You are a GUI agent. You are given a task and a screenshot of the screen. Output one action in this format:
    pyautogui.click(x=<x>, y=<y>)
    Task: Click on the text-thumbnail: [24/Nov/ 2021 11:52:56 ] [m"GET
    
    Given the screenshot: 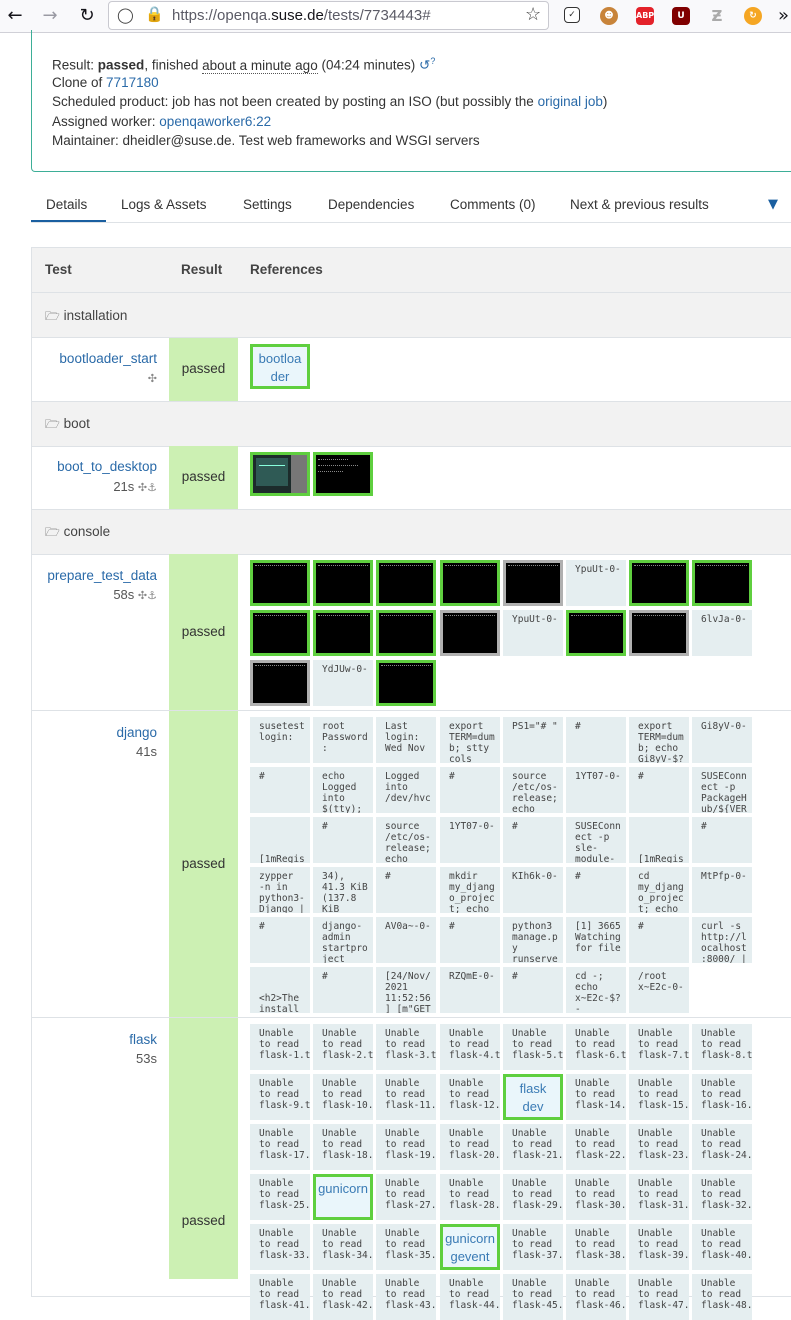 What is the action you would take?
    pyautogui.click(x=406, y=990)
    